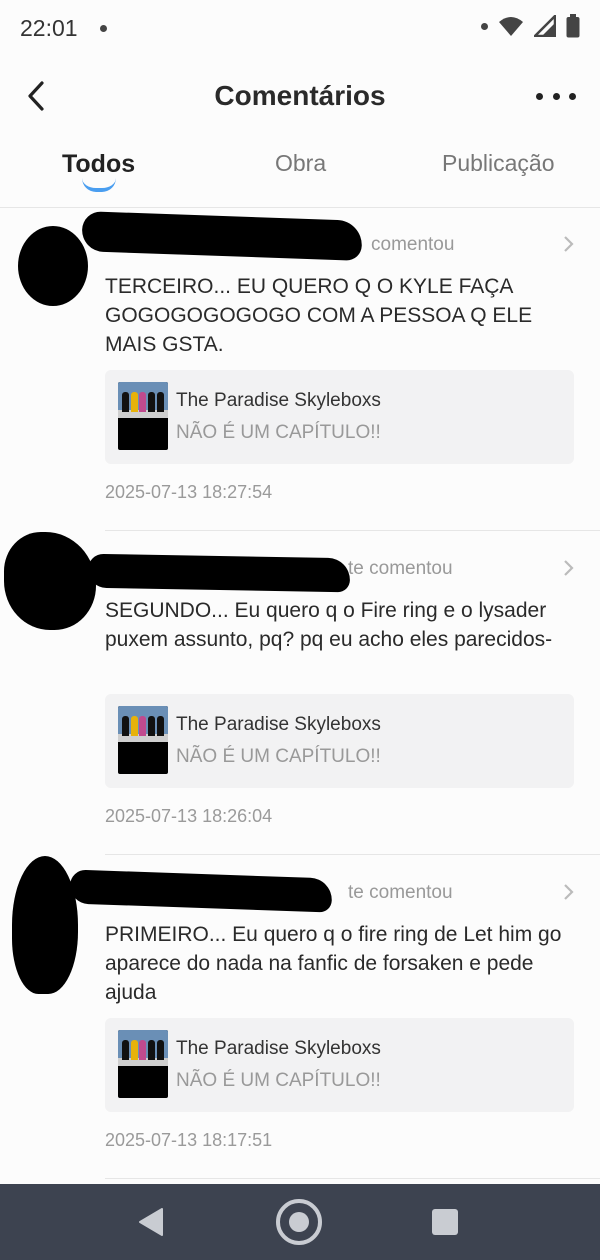 The image size is (600, 1260). What do you see at coordinates (189, 492) in the screenshot?
I see `comment-timestamp: 2025-07-13 18:27:54` at bounding box center [189, 492].